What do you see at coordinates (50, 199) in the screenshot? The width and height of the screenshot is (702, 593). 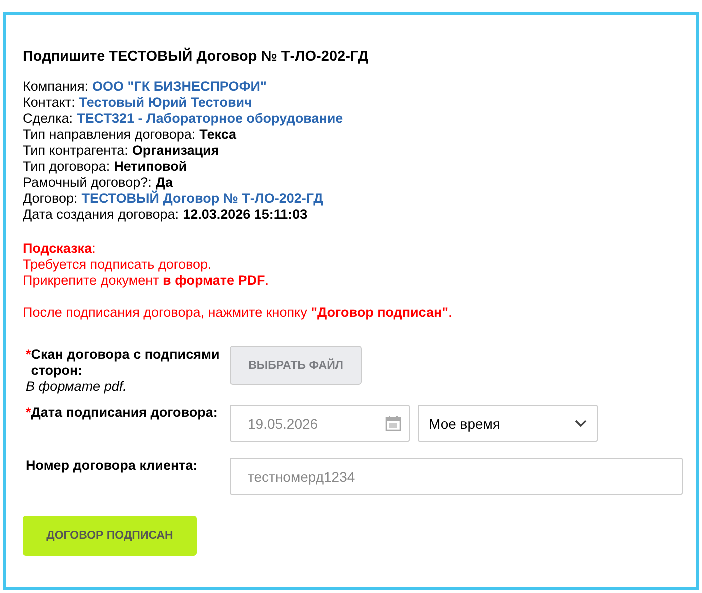 I see `detail-label: Договор:` at bounding box center [50, 199].